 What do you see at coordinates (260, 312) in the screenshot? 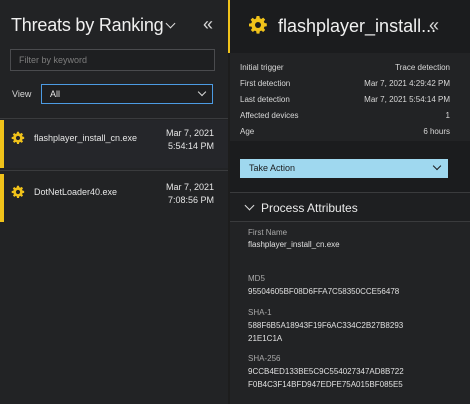
I see `attribute-key: SHA-1` at bounding box center [260, 312].